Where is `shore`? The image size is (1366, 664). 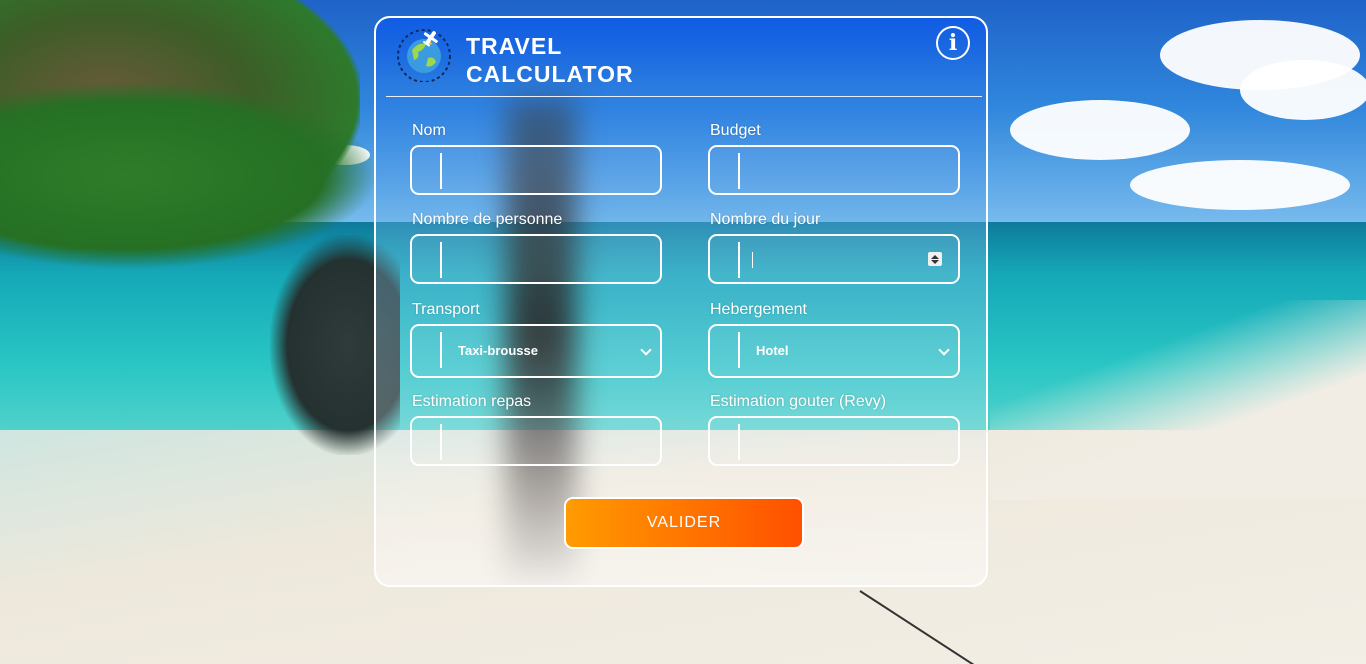
shore is located at coordinates (1178, 400).